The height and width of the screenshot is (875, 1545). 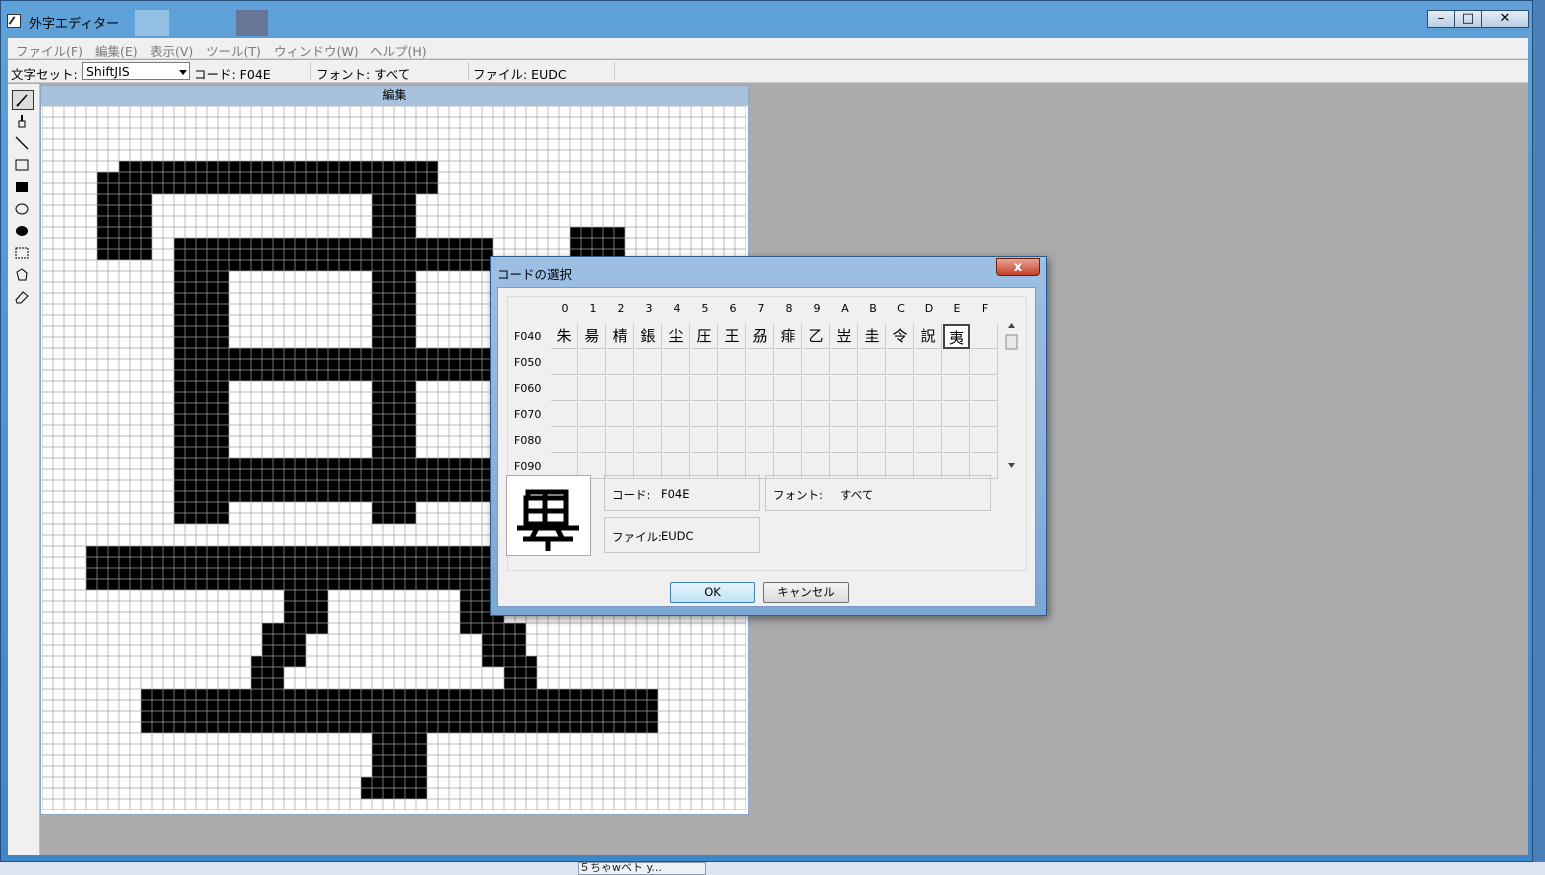 I want to click on code-cell: 詋, so click(x=928, y=336).